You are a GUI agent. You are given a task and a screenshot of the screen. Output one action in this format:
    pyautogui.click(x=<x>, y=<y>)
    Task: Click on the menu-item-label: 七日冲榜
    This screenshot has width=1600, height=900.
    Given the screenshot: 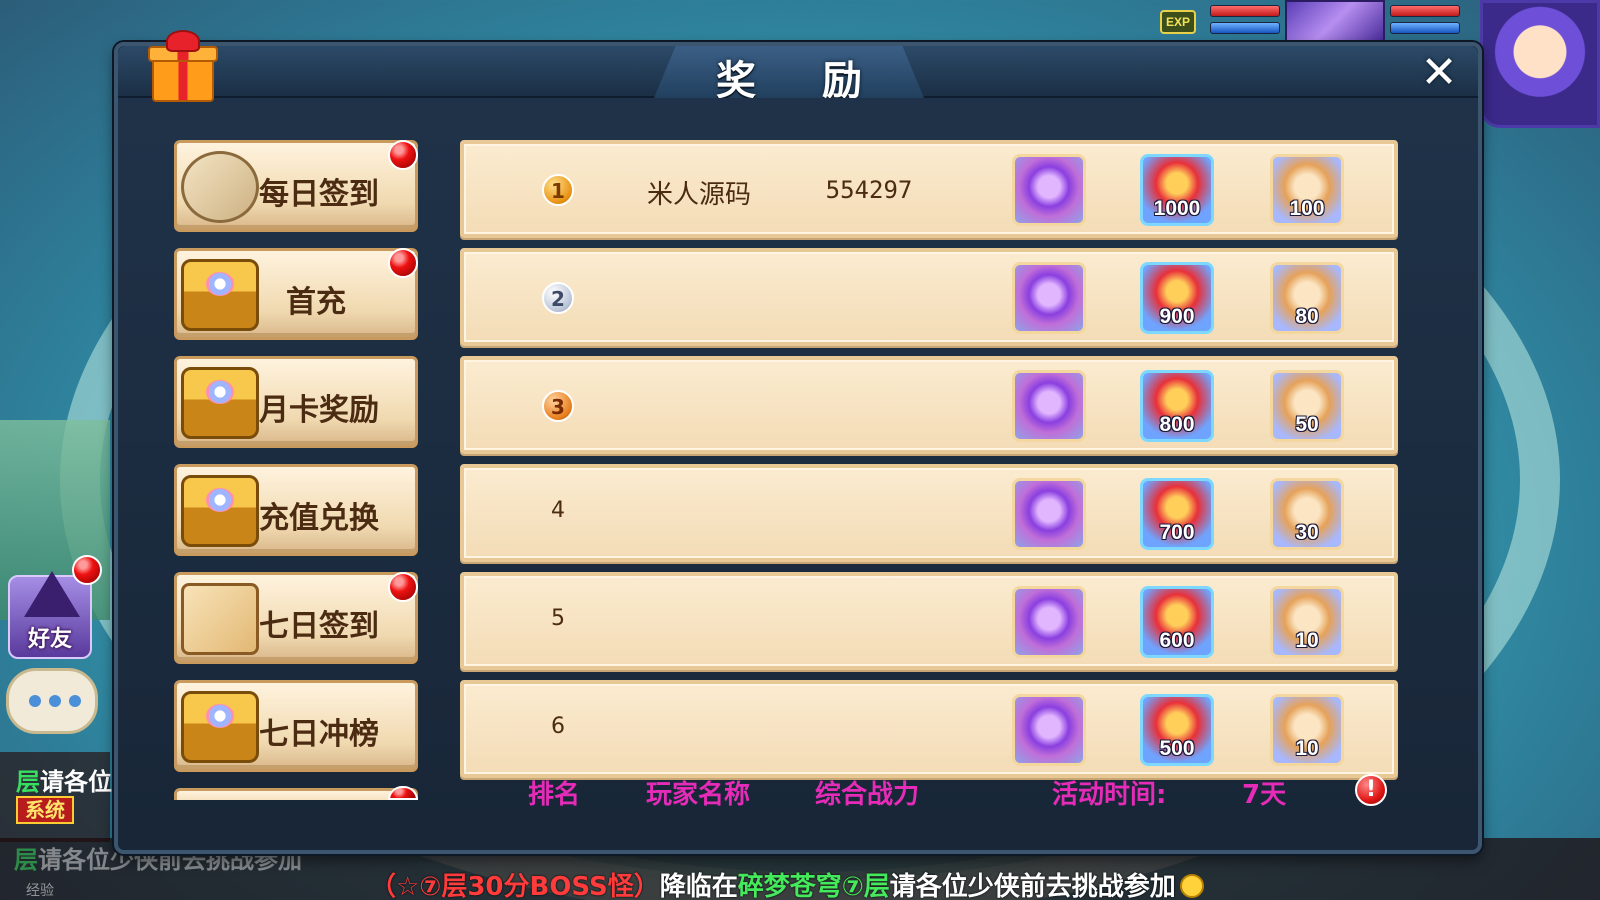 What is the action you would take?
    pyautogui.click(x=319, y=734)
    